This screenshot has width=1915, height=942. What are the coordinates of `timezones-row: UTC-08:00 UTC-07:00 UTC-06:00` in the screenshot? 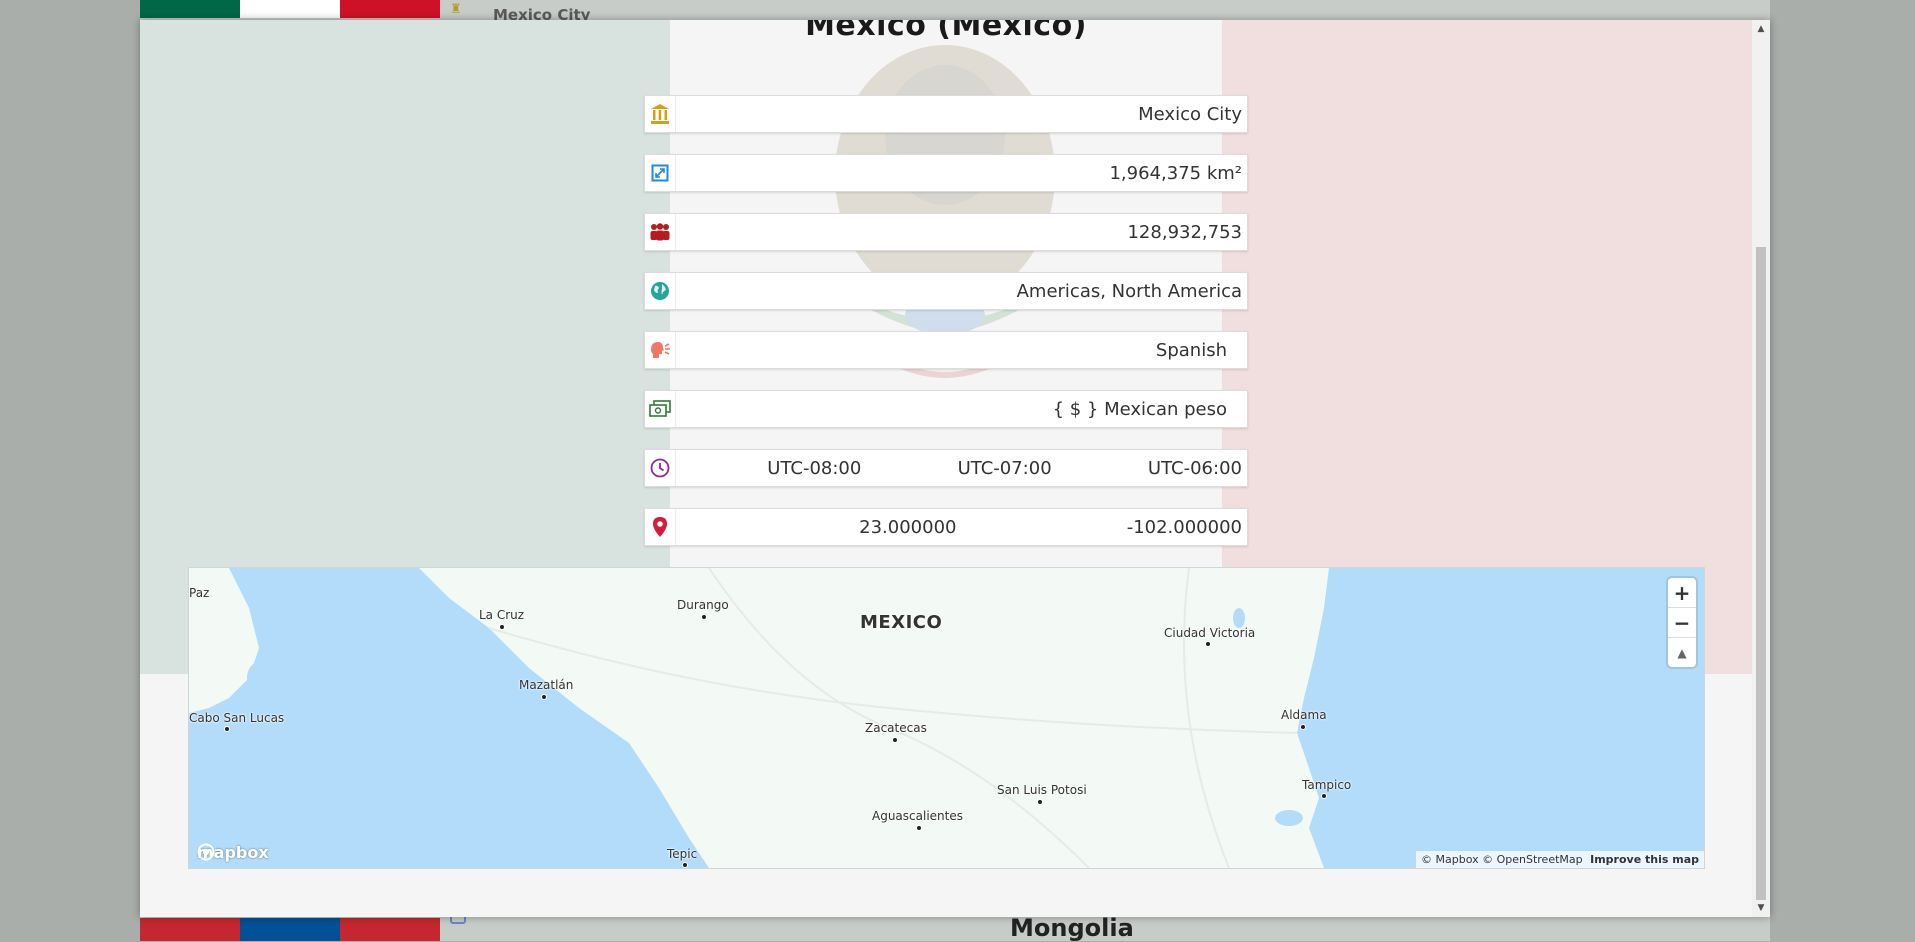 It's located at (946, 468).